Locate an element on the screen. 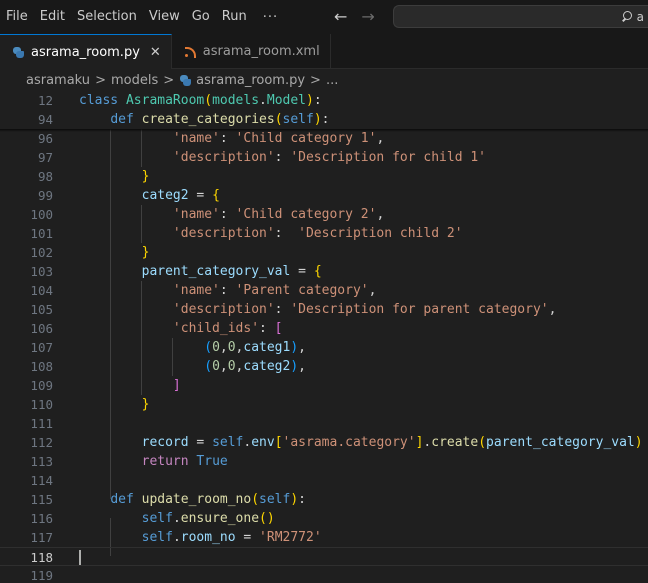  code-line: 111 is located at coordinates (324, 423).